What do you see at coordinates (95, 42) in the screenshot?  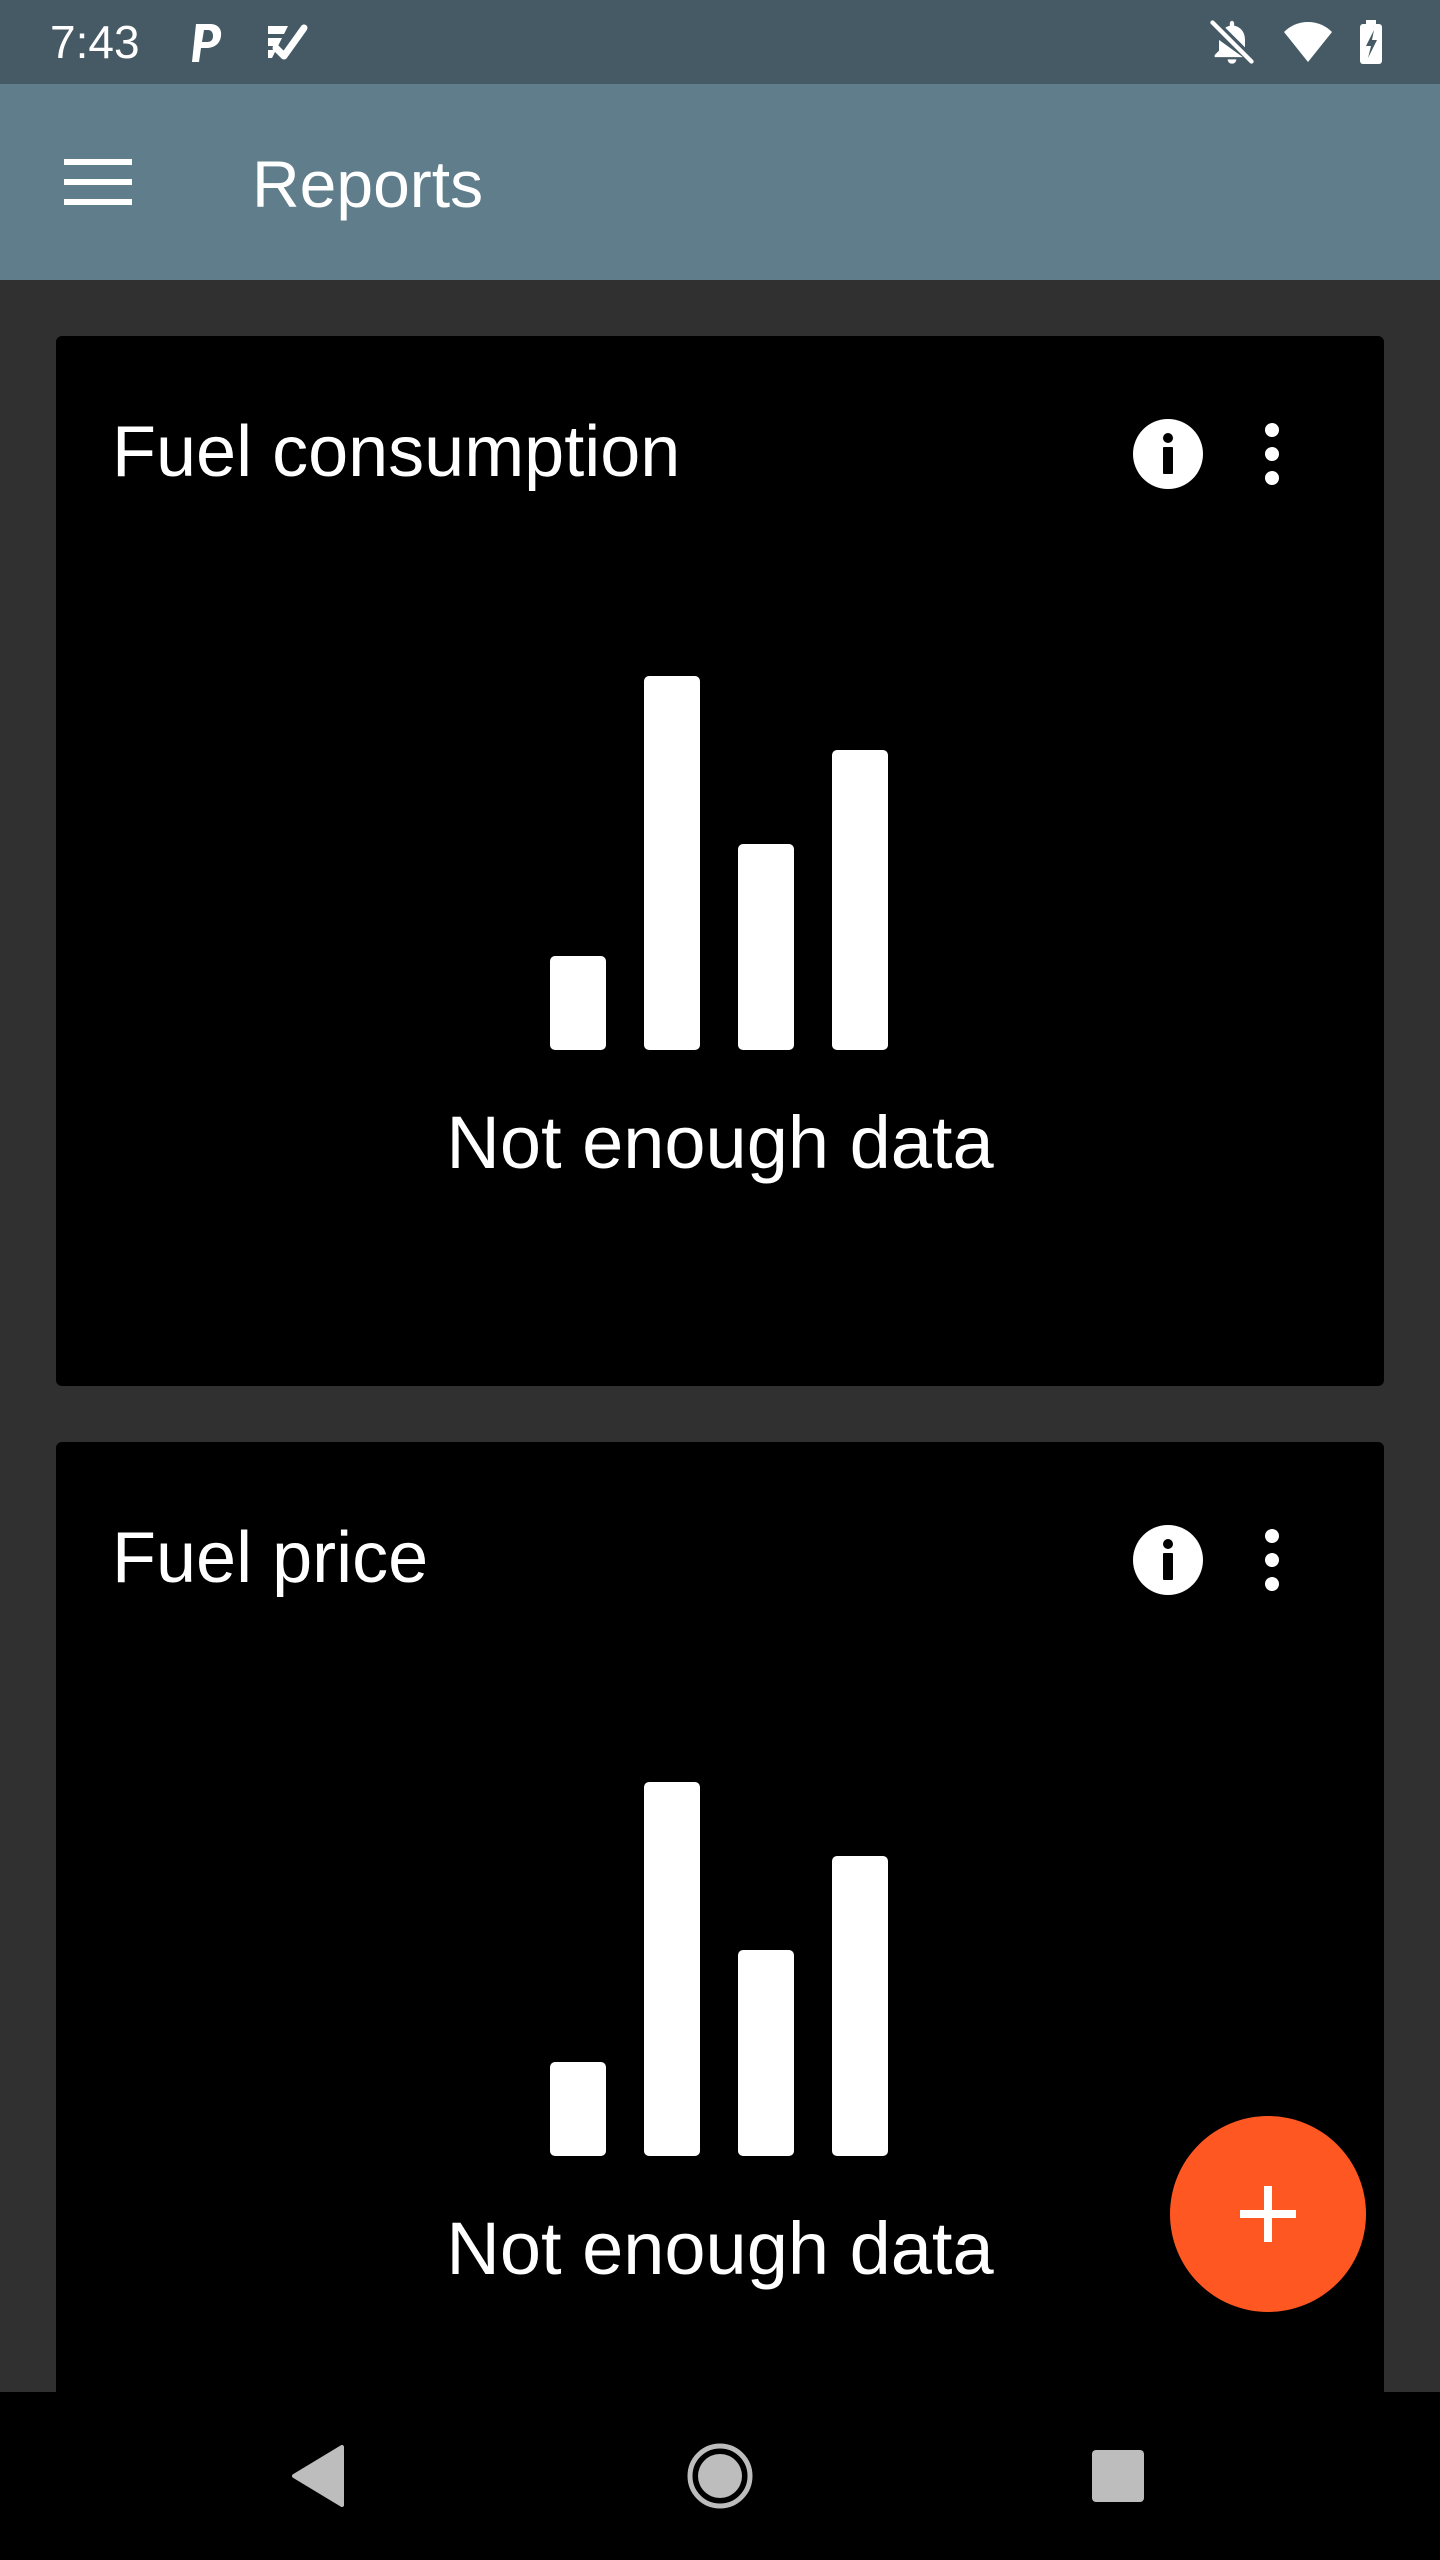 I see `status-time: 7:43` at bounding box center [95, 42].